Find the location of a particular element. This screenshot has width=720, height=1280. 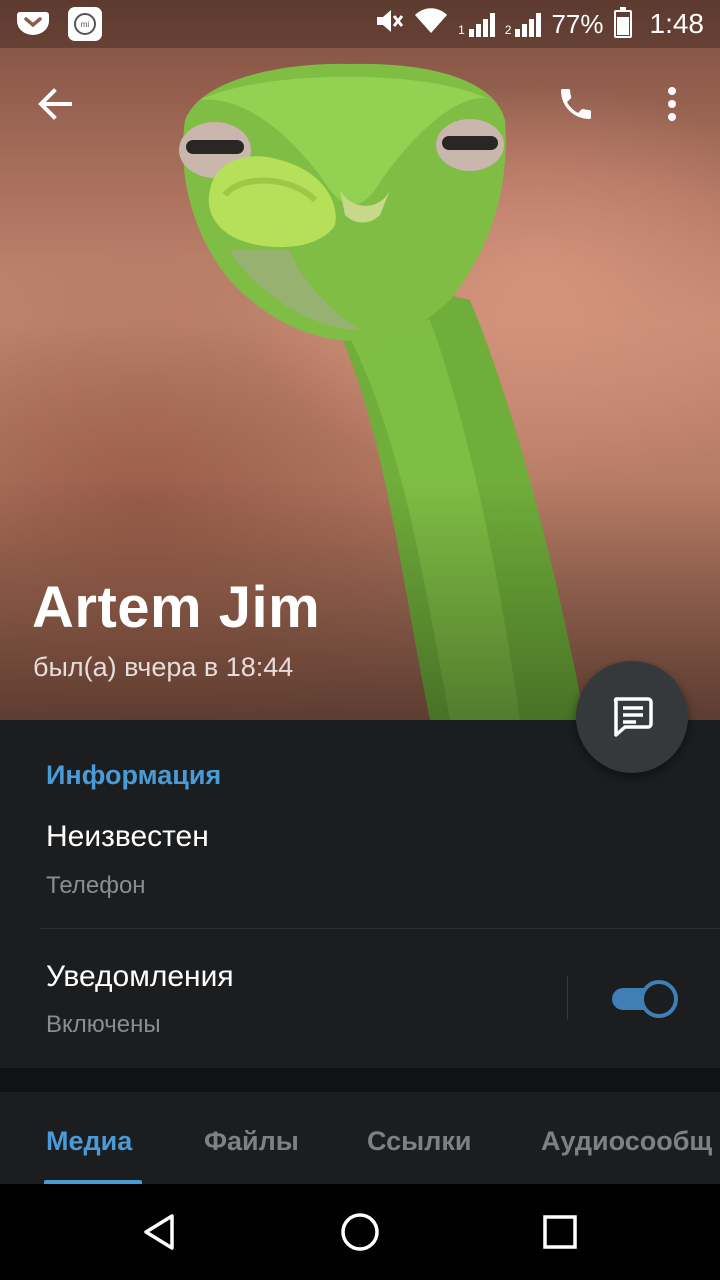

profile-toolbar is located at coordinates (360, 104).